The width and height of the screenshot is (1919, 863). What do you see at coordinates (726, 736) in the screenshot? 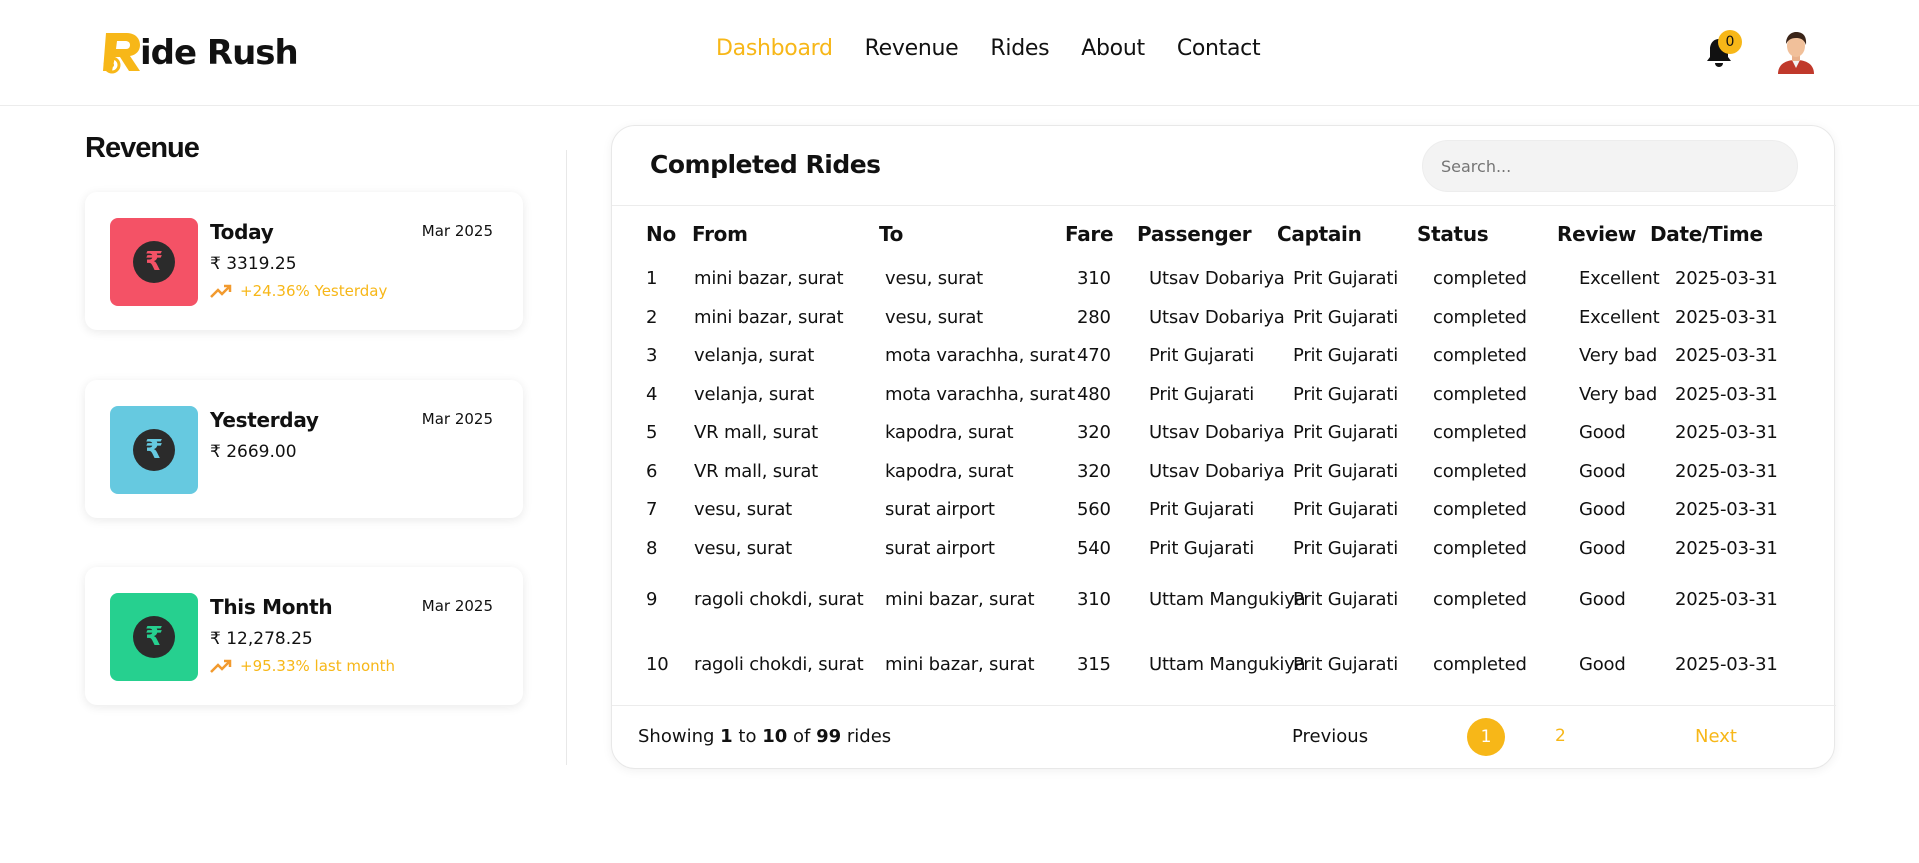
I see `summary-from: 1` at bounding box center [726, 736].